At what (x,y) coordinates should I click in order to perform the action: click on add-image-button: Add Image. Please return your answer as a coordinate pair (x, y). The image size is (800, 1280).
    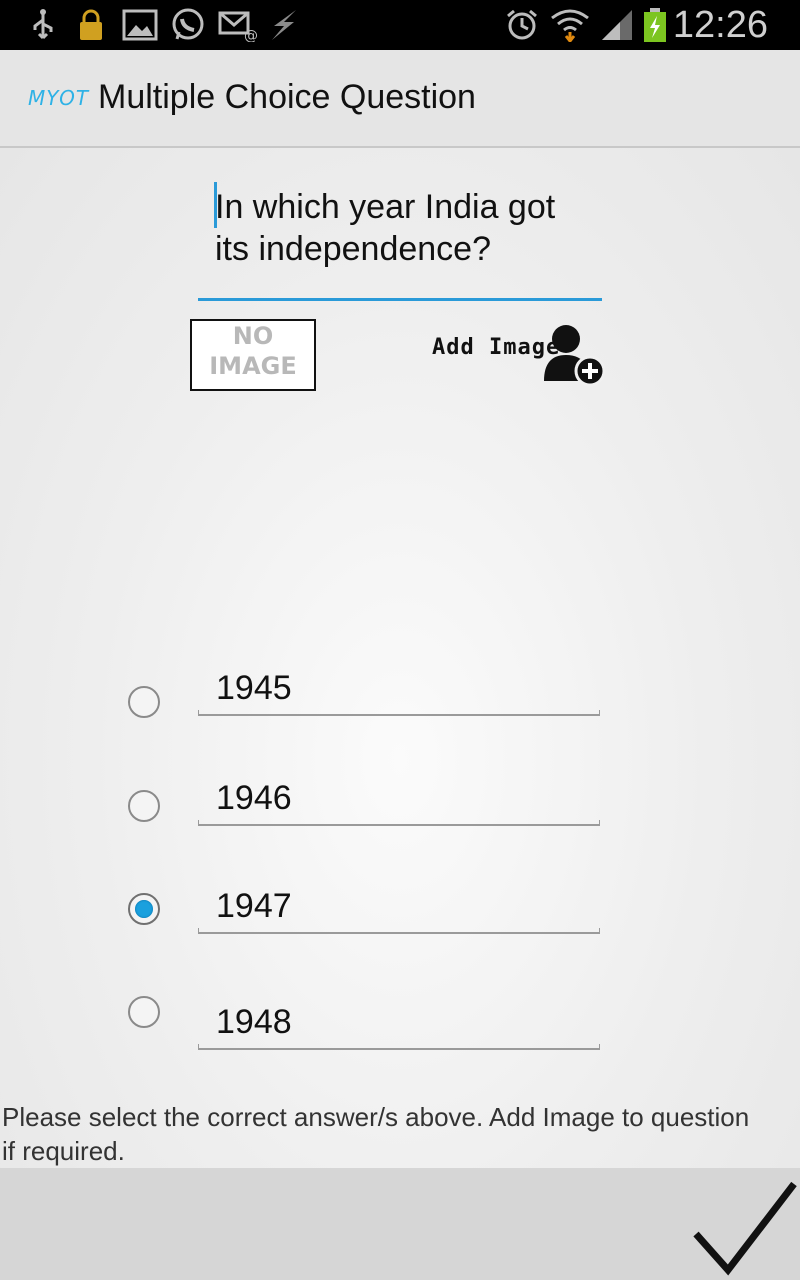
    Looking at the image, I should click on (520, 354).